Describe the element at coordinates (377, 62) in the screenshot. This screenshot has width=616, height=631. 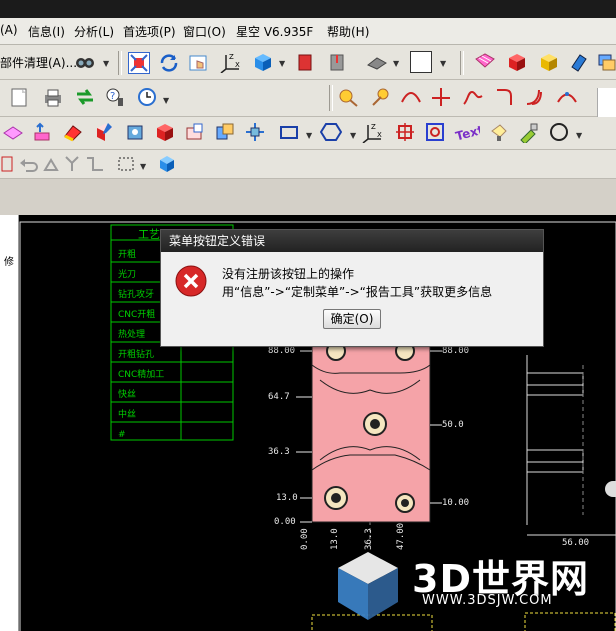
I see `hide-display-icon` at that location.